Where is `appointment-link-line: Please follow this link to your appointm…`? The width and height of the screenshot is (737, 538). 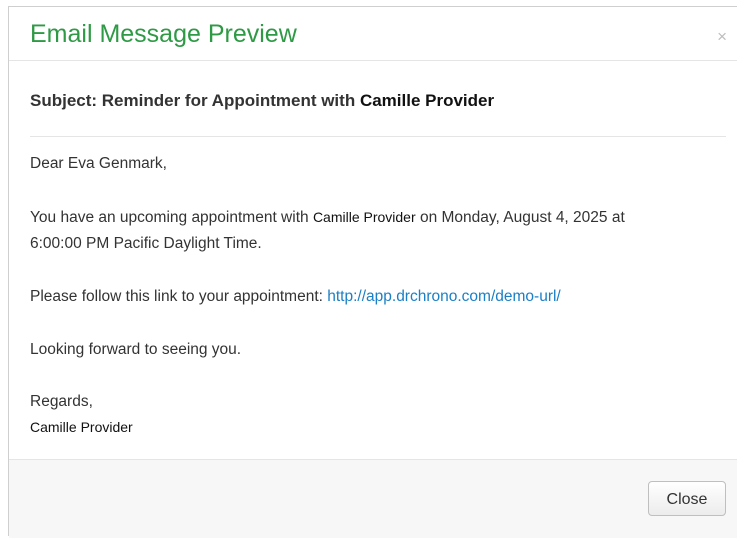
appointment-link-line: Please follow this link to your appointm… is located at coordinates (295, 297).